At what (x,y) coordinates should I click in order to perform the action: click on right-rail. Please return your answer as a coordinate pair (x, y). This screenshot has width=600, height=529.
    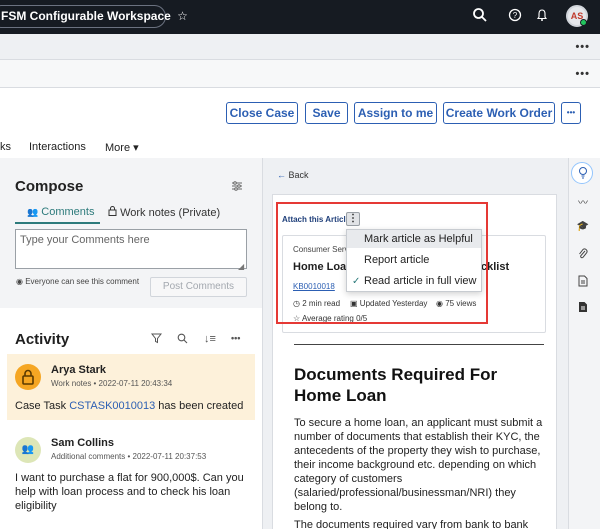
    Looking at the image, I should click on (584, 343).